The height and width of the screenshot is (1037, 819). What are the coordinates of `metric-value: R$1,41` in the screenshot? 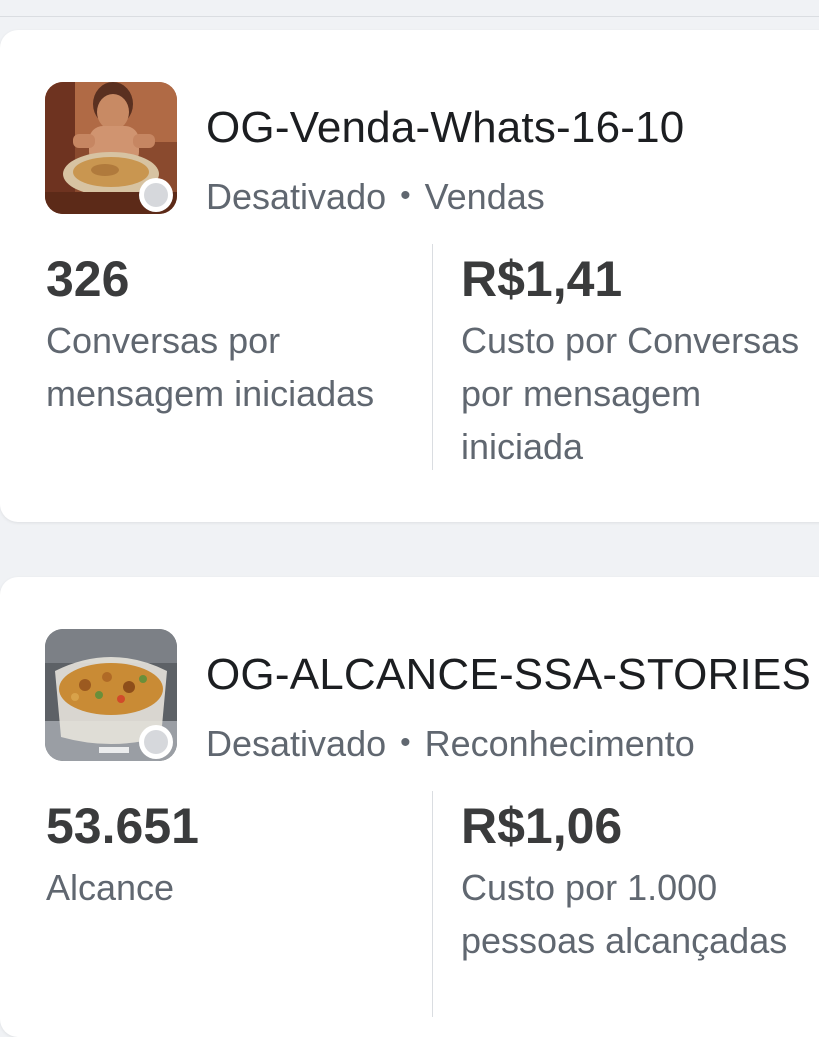 It's located at (542, 279).